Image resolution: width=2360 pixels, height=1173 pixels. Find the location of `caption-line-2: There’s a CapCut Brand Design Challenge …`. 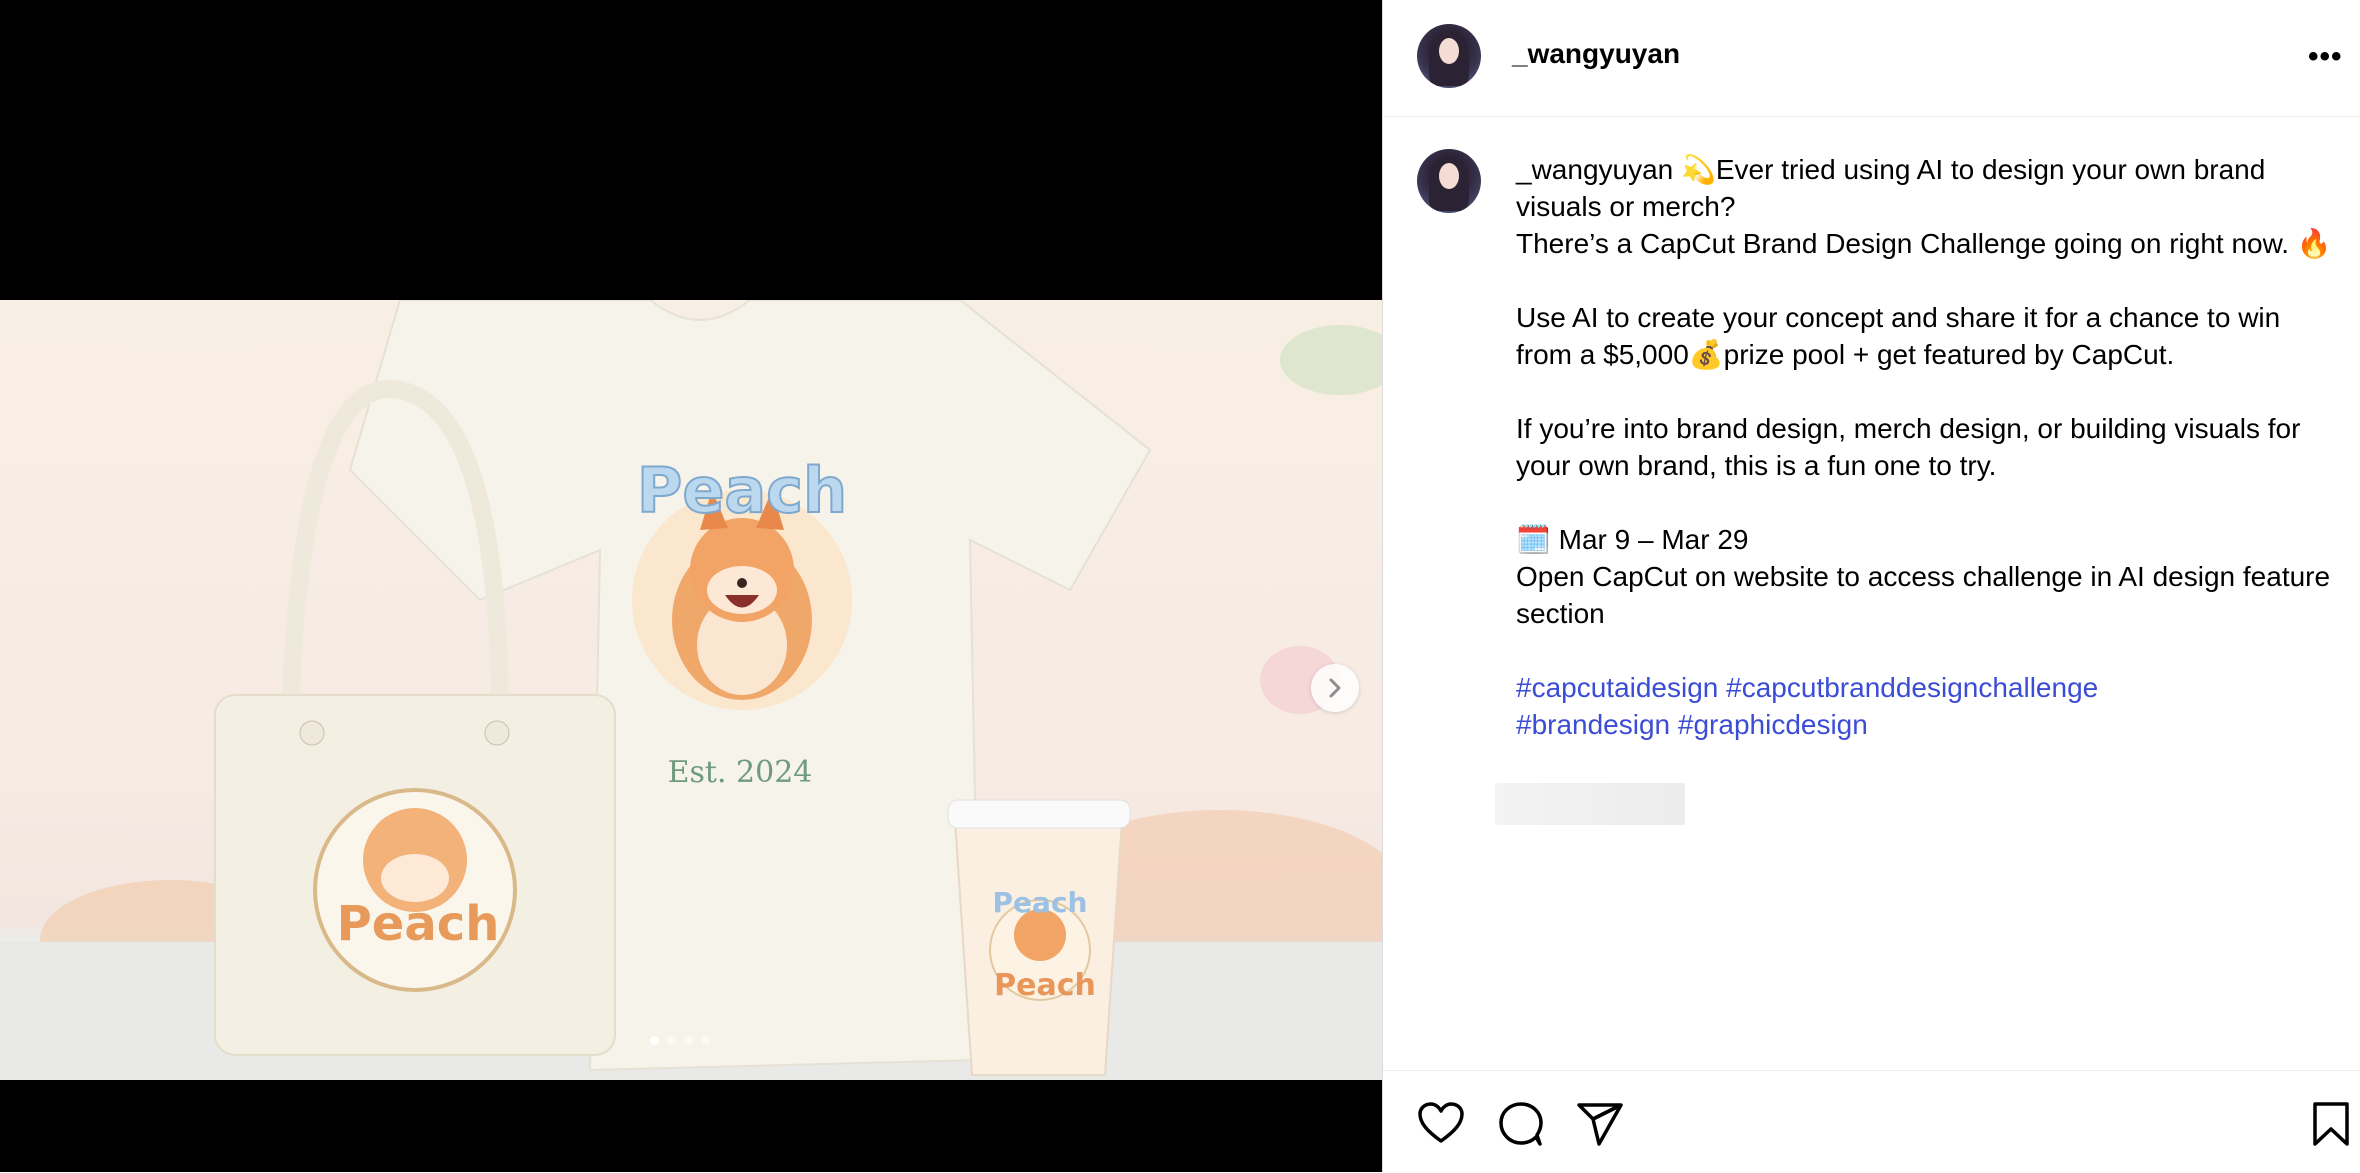

caption-line-2: There’s a CapCut Brand Design Challenge … is located at coordinates (1924, 243).